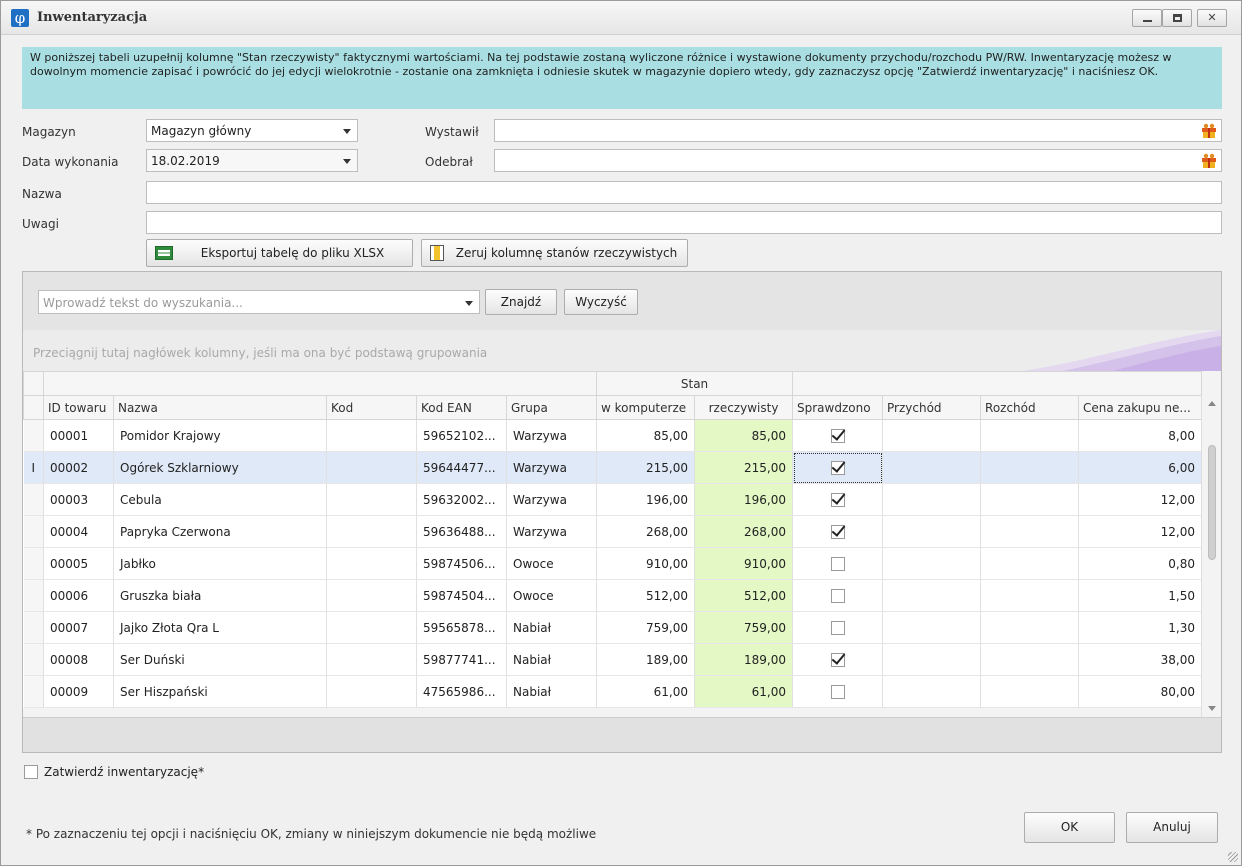 The height and width of the screenshot is (866, 1242). Describe the element at coordinates (1177, 18) in the screenshot. I see `maximize-button` at that location.